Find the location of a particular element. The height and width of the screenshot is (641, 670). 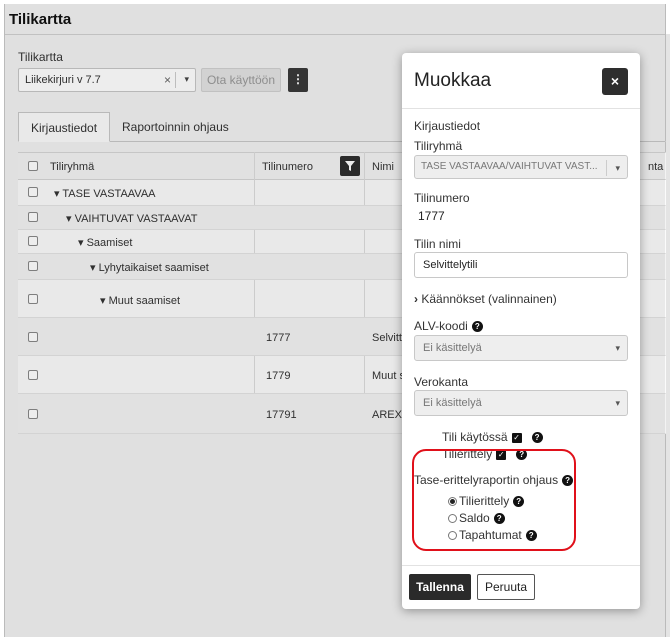

activate-button: Ota käyttöön is located at coordinates (241, 80).